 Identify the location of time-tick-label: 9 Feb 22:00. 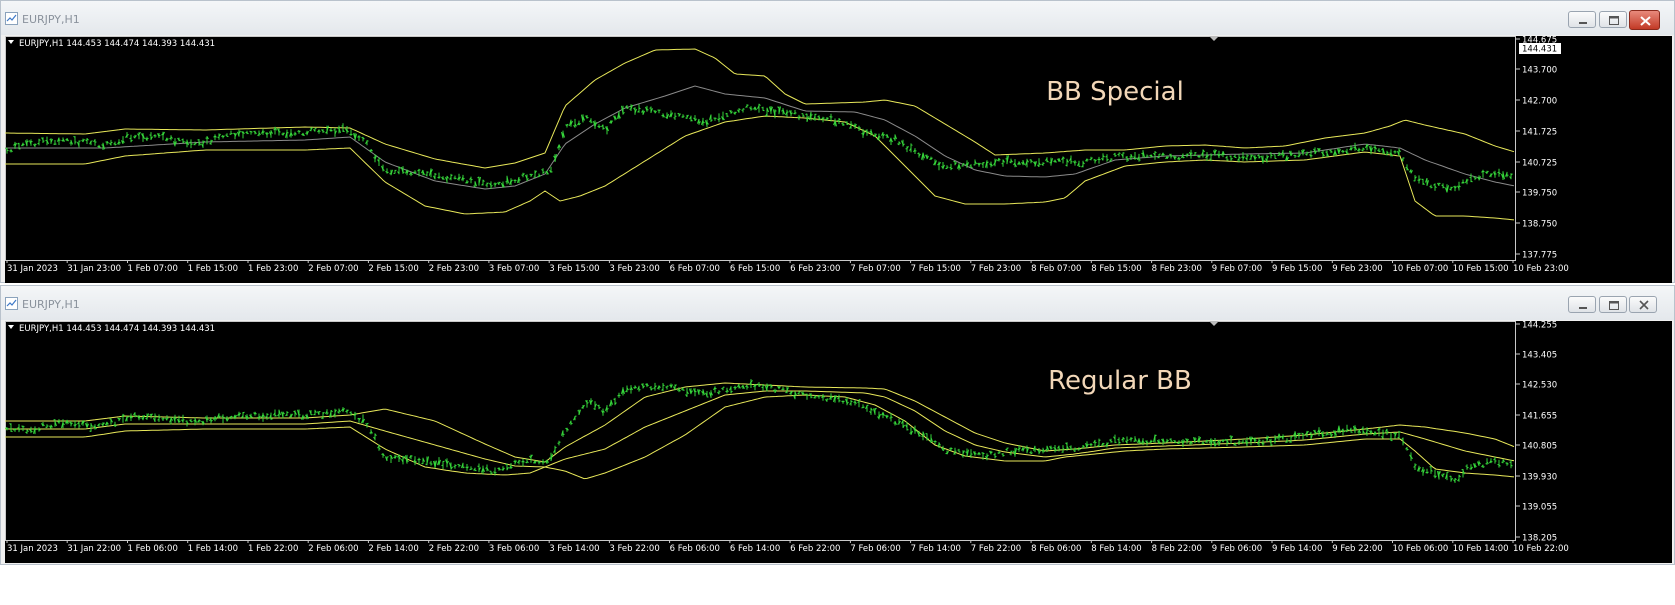
(1357, 549).